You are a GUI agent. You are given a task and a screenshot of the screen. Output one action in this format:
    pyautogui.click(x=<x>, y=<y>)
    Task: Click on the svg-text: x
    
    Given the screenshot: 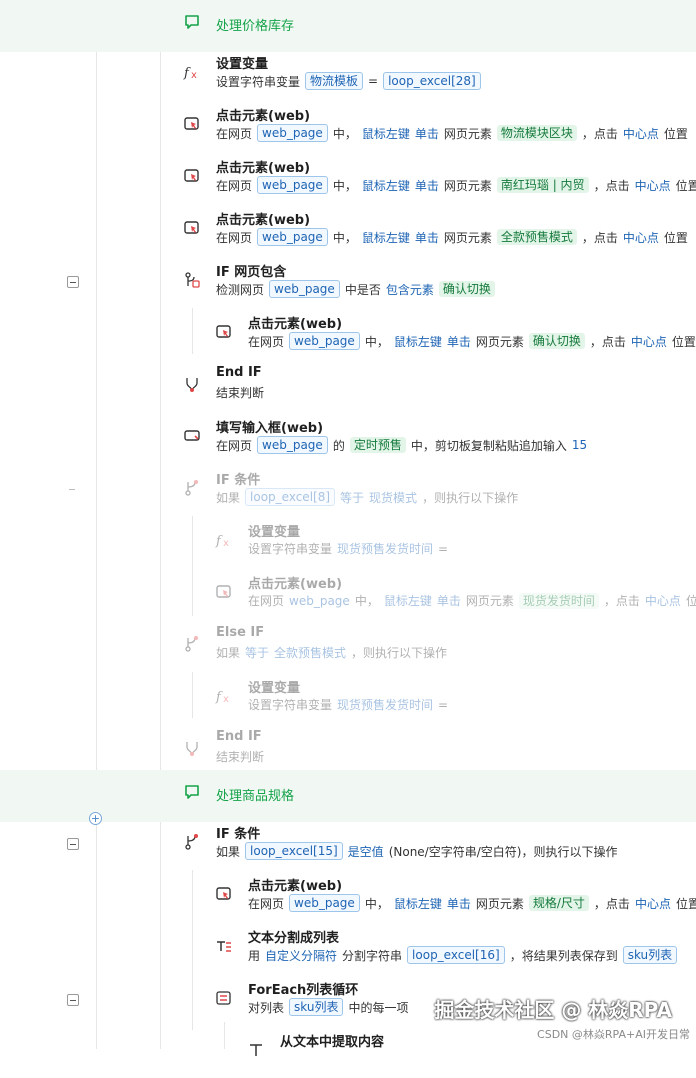 What is the action you would take?
    pyautogui.click(x=226, y=543)
    